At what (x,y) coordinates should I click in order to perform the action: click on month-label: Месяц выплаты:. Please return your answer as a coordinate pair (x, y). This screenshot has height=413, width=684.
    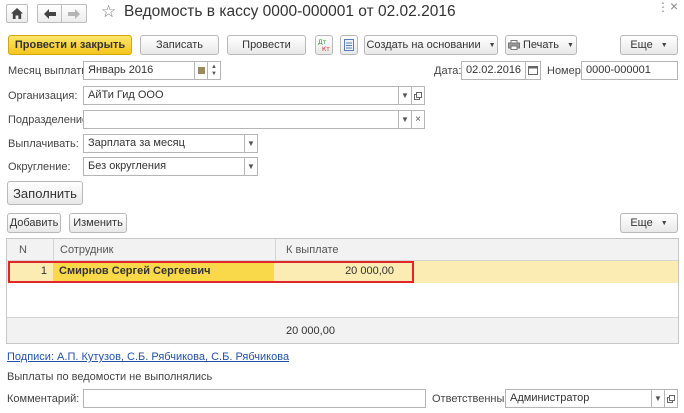
    Looking at the image, I should click on (50, 71).